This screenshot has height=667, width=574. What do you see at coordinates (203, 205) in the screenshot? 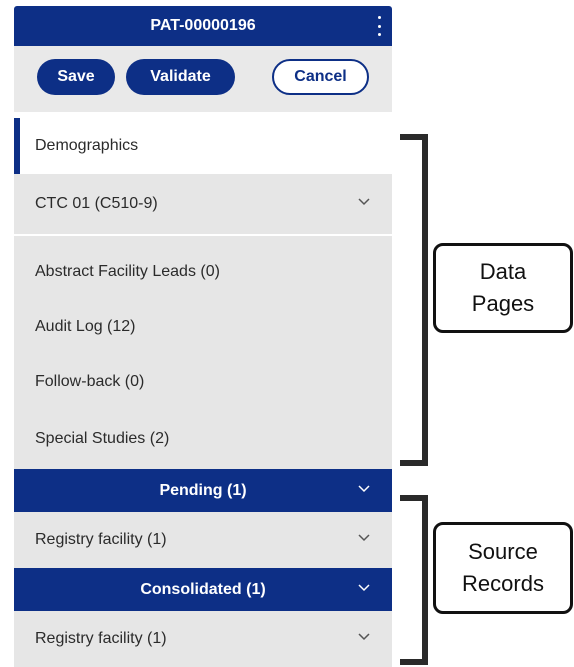
I see `nav-item-ctc: CTC 01 (C510-9)` at bounding box center [203, 205].